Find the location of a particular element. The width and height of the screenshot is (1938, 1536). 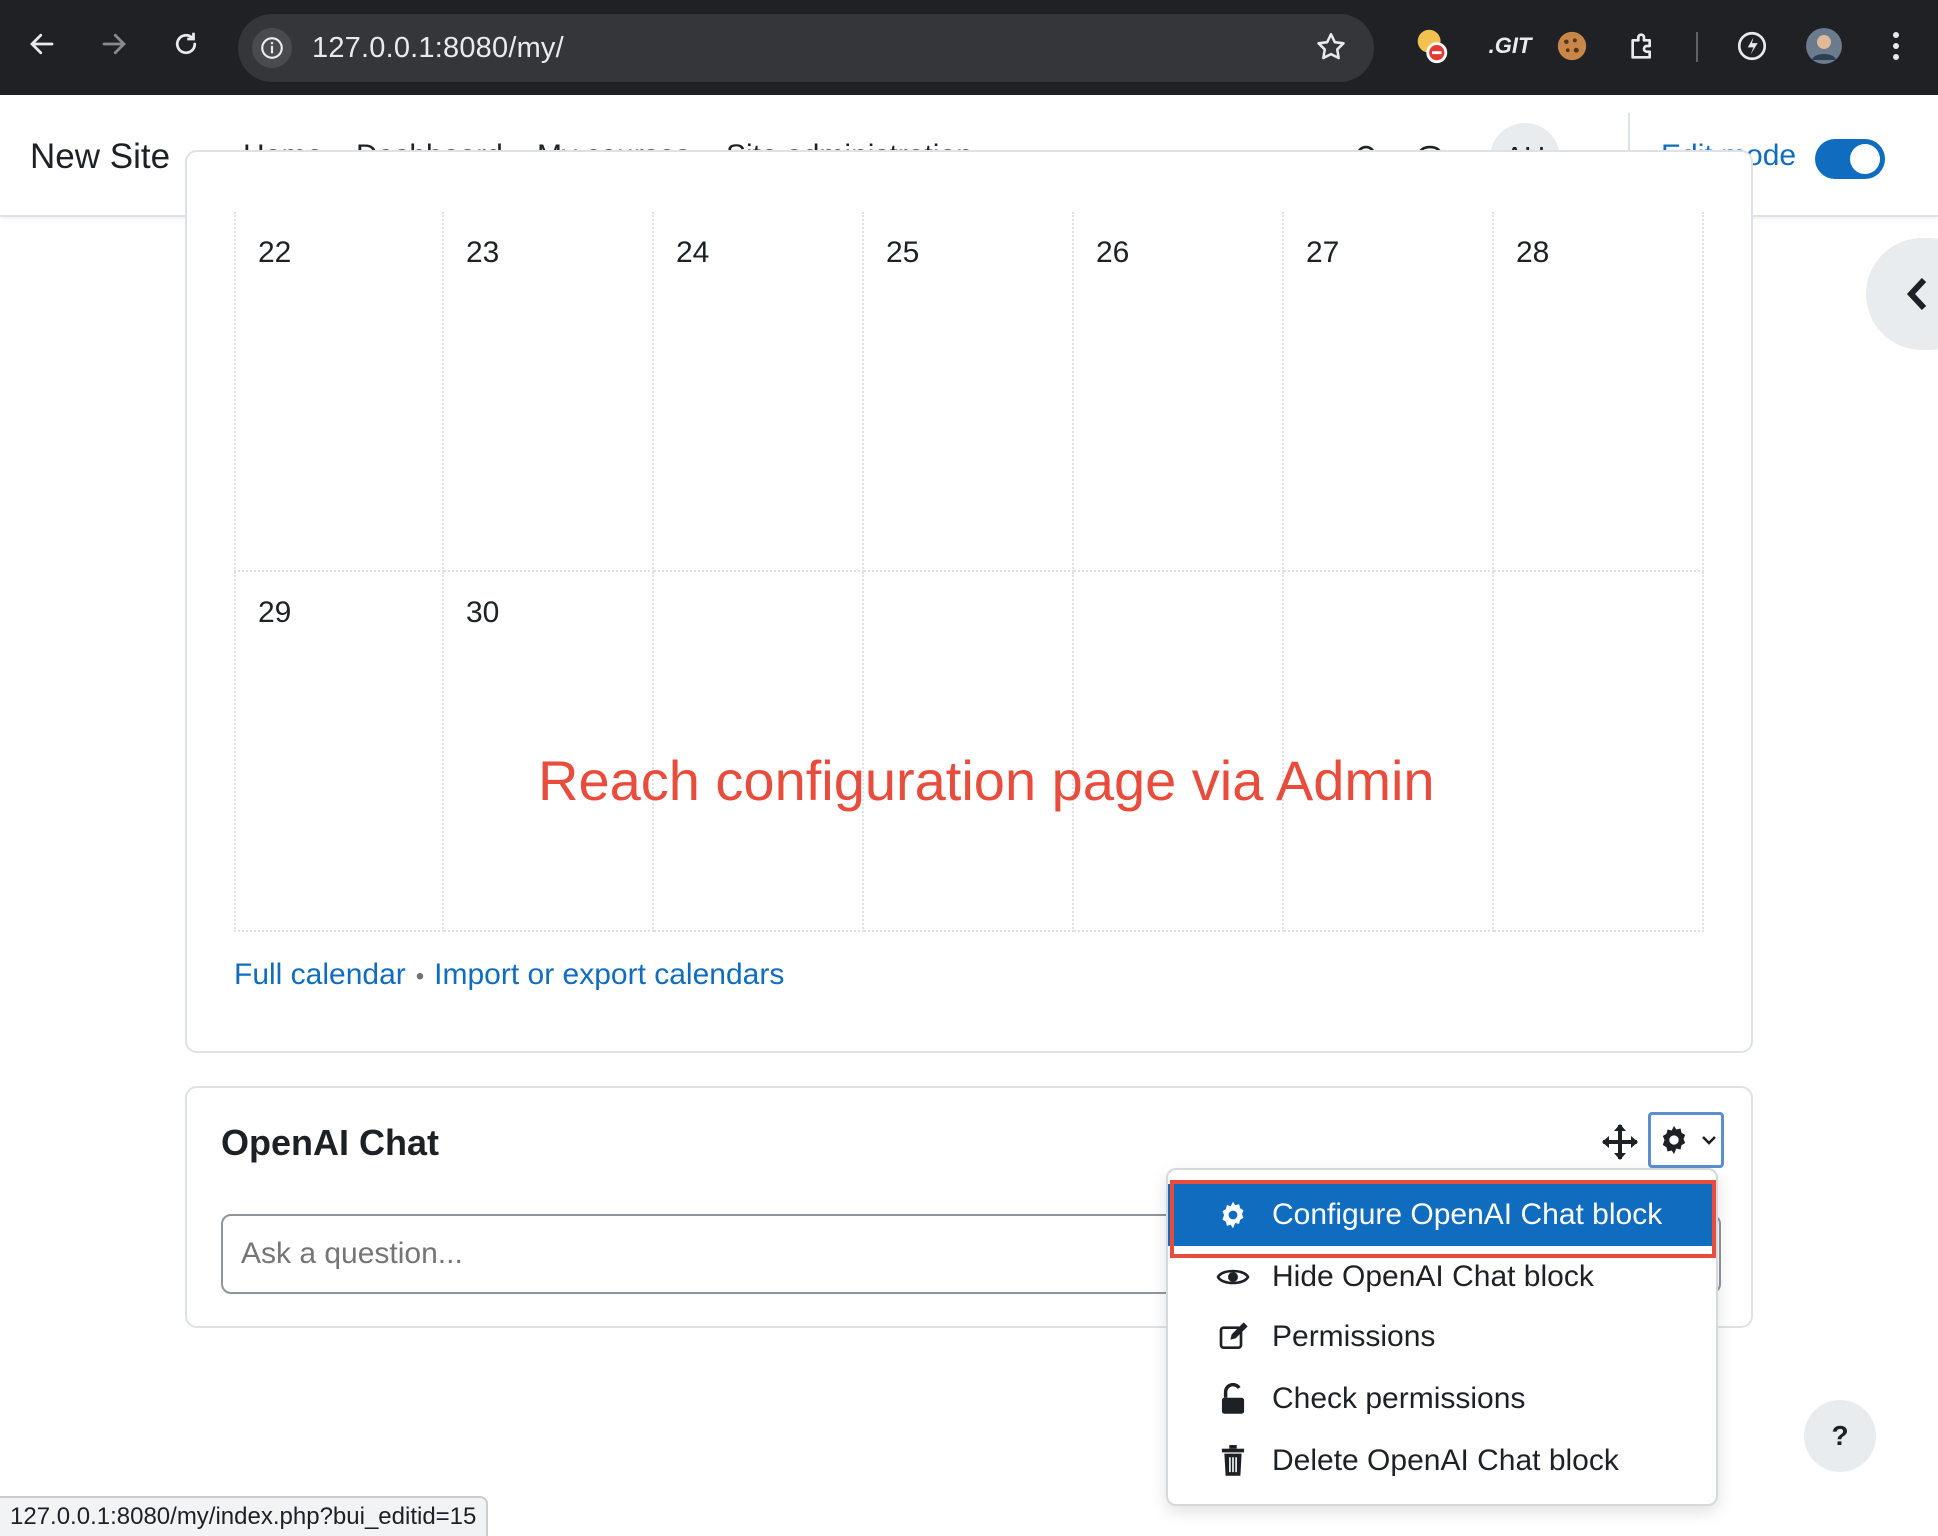

edit-mode-toggle is located at coordinates (1850, 159).